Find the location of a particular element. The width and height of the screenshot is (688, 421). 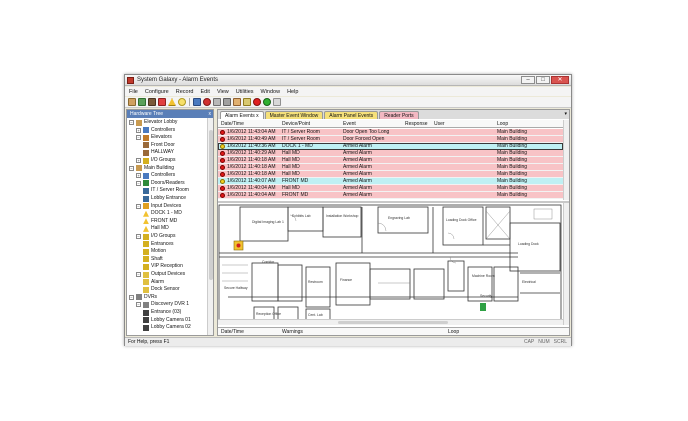

status-icon is located at coordinates (197, 102).